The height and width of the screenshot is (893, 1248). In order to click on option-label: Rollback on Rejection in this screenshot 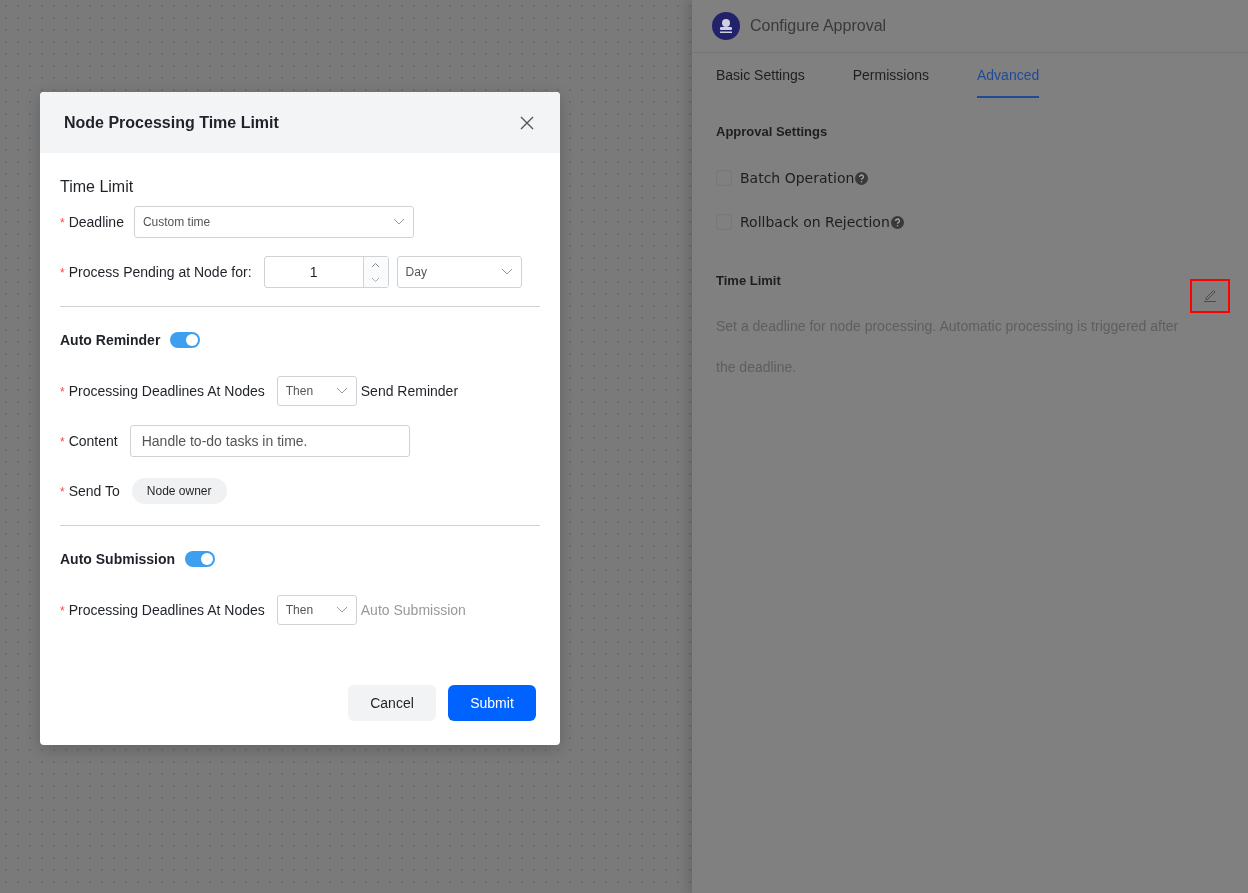, I will do `click(815, 222)`.